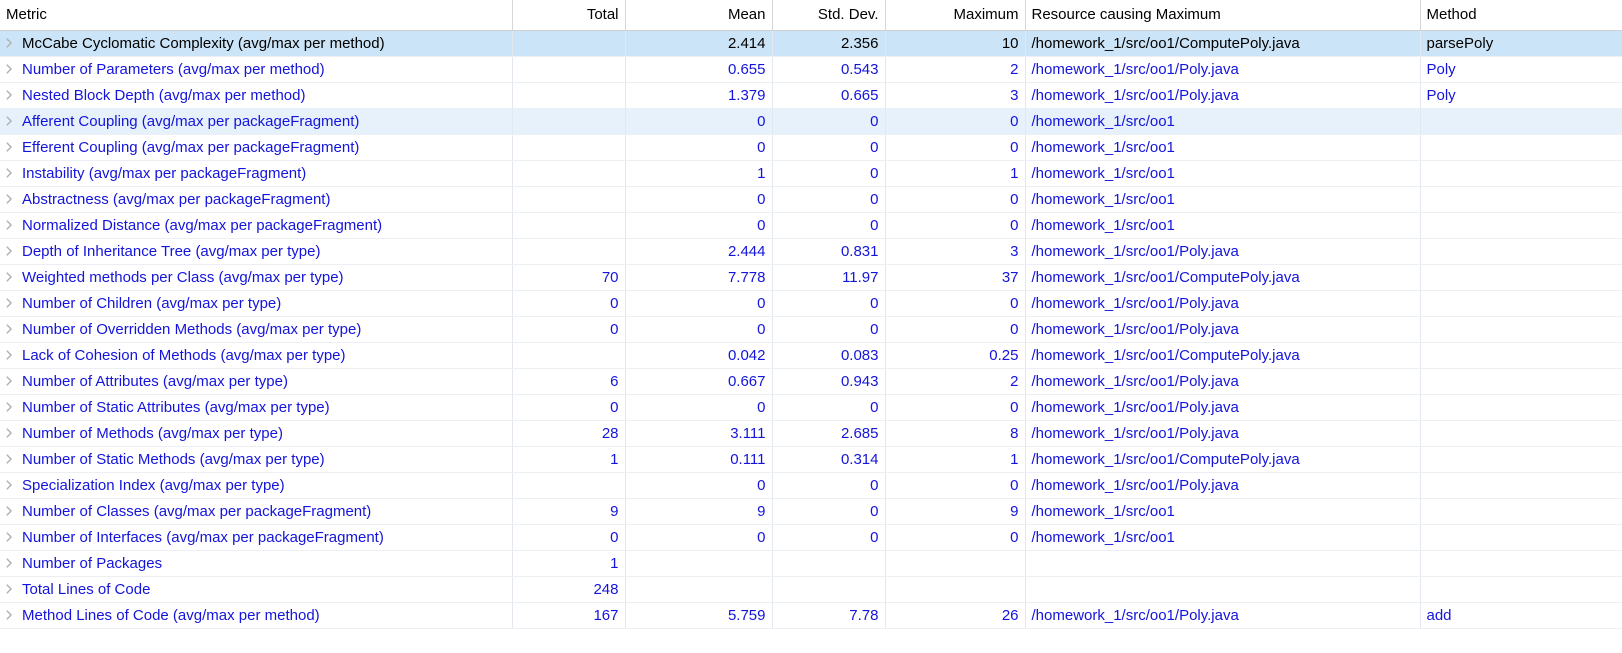 The width and height of the screenshot is (1622, 653). What do you see at coordinates (829, 15) in the screenshot?
I see `column-header-stddev: Std. Dev.` at bounding box center [829, 15].